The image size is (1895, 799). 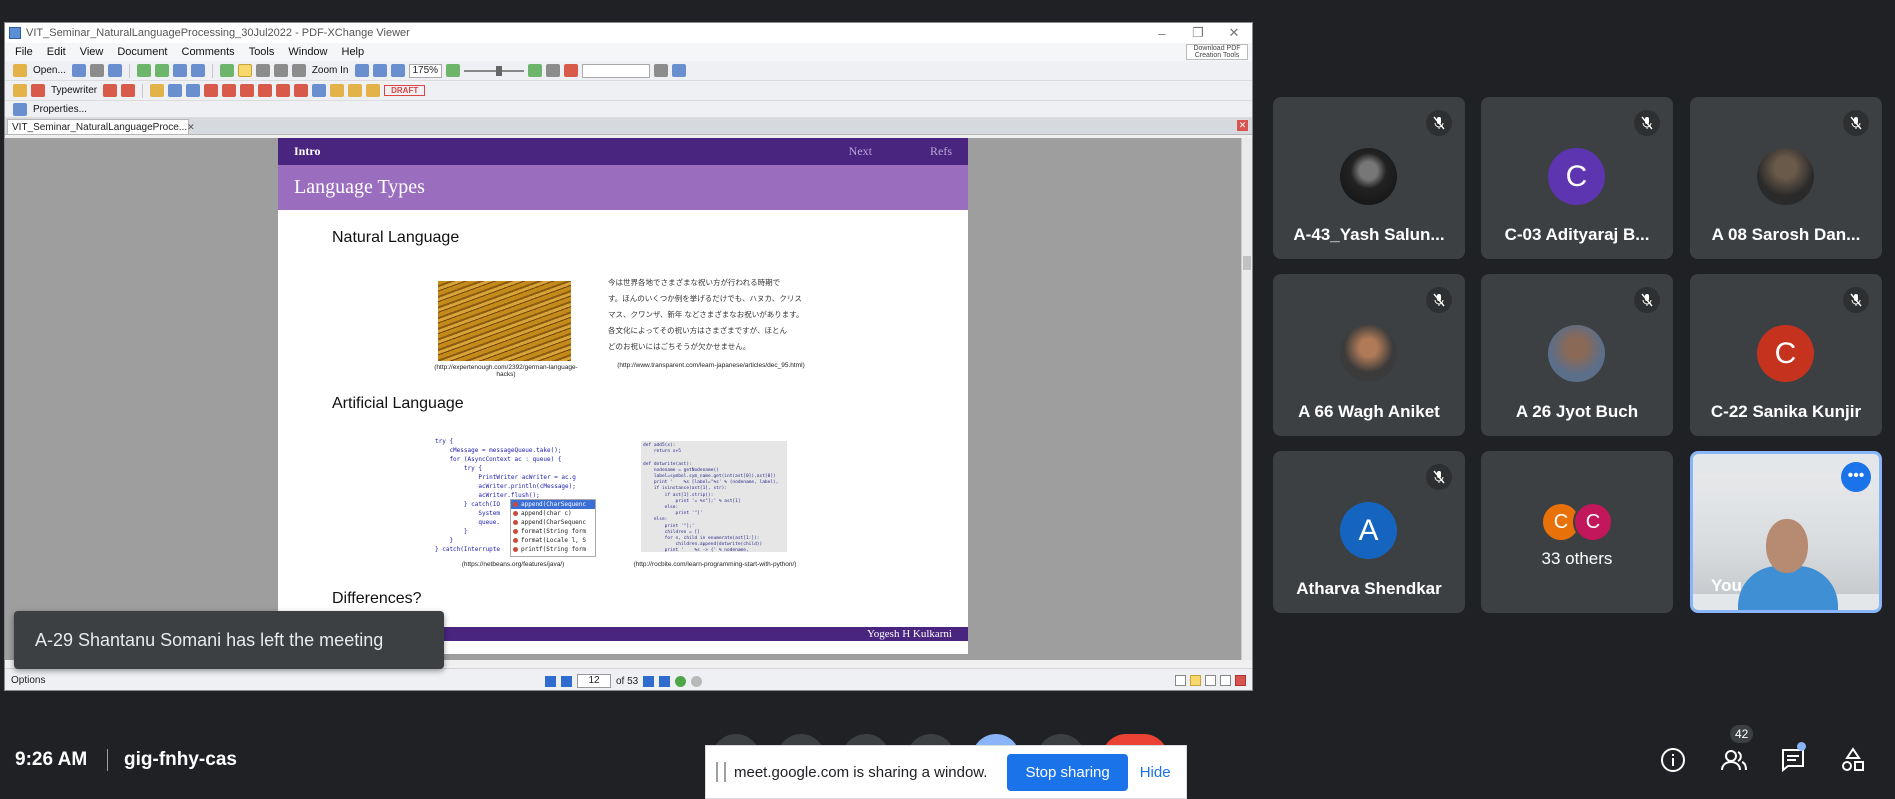 What do you see at coordinates (860, 151) in the screenshot?
I see `slide-nav-next: Next` at bounding box center [860, 151].